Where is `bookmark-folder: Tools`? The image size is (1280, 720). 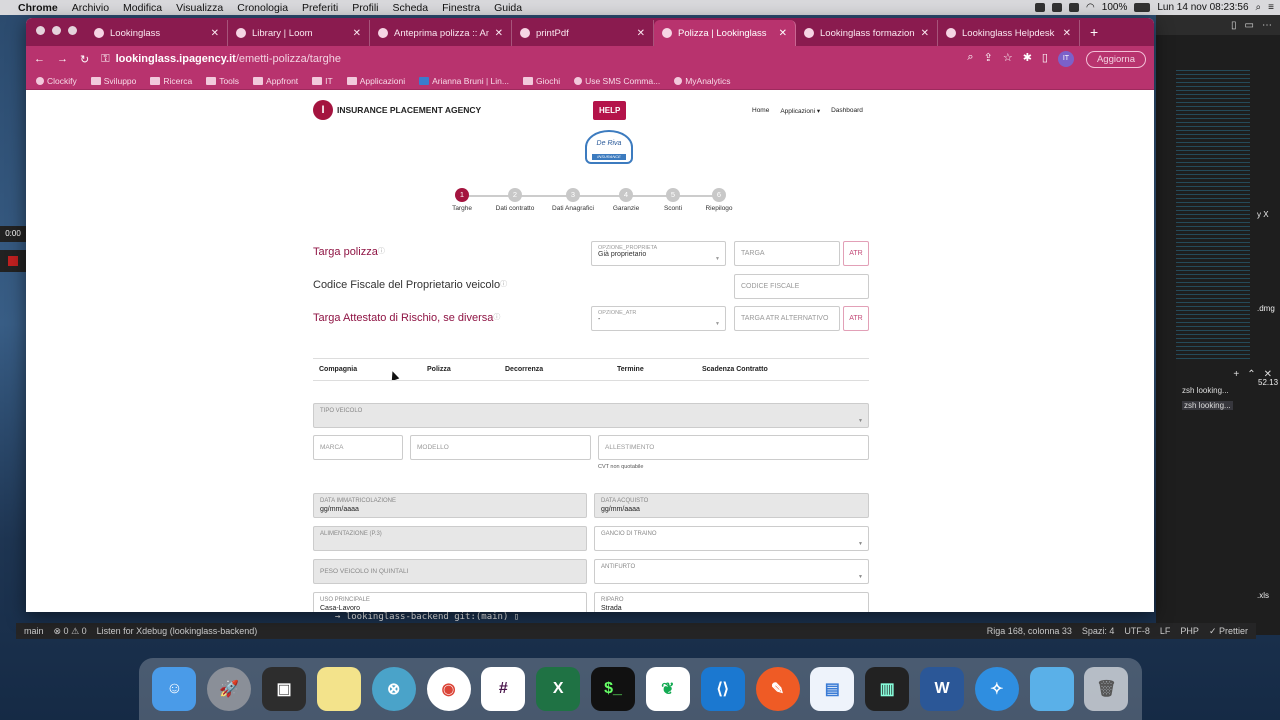
bookmark-folder: Tools is located at coordinates (222, 81).